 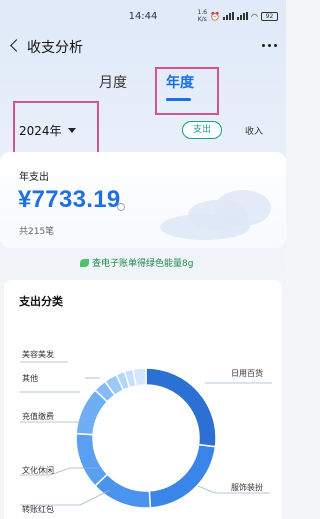 What do you see at coordinates (30, 378) in the screenshot?
I see `category-label: 其他` at bounding box center [30, 378].